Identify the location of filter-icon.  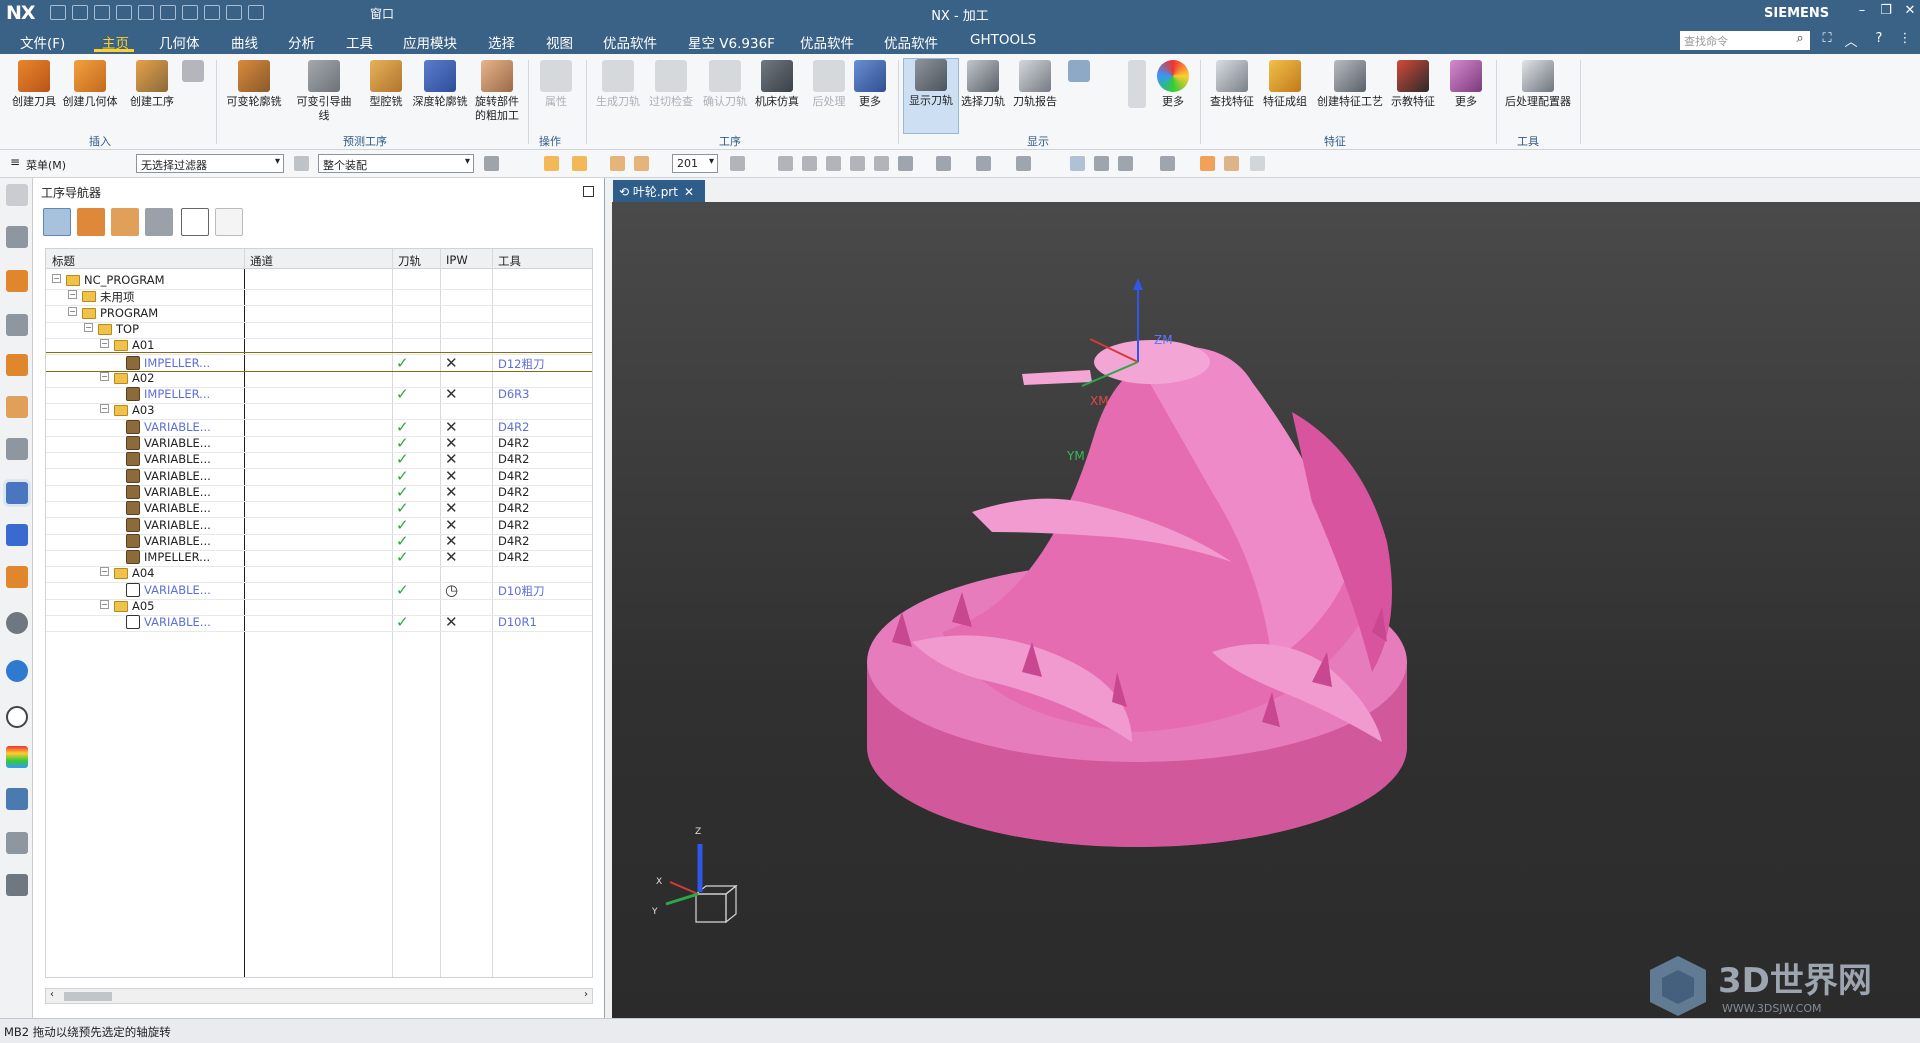
(301, 163).